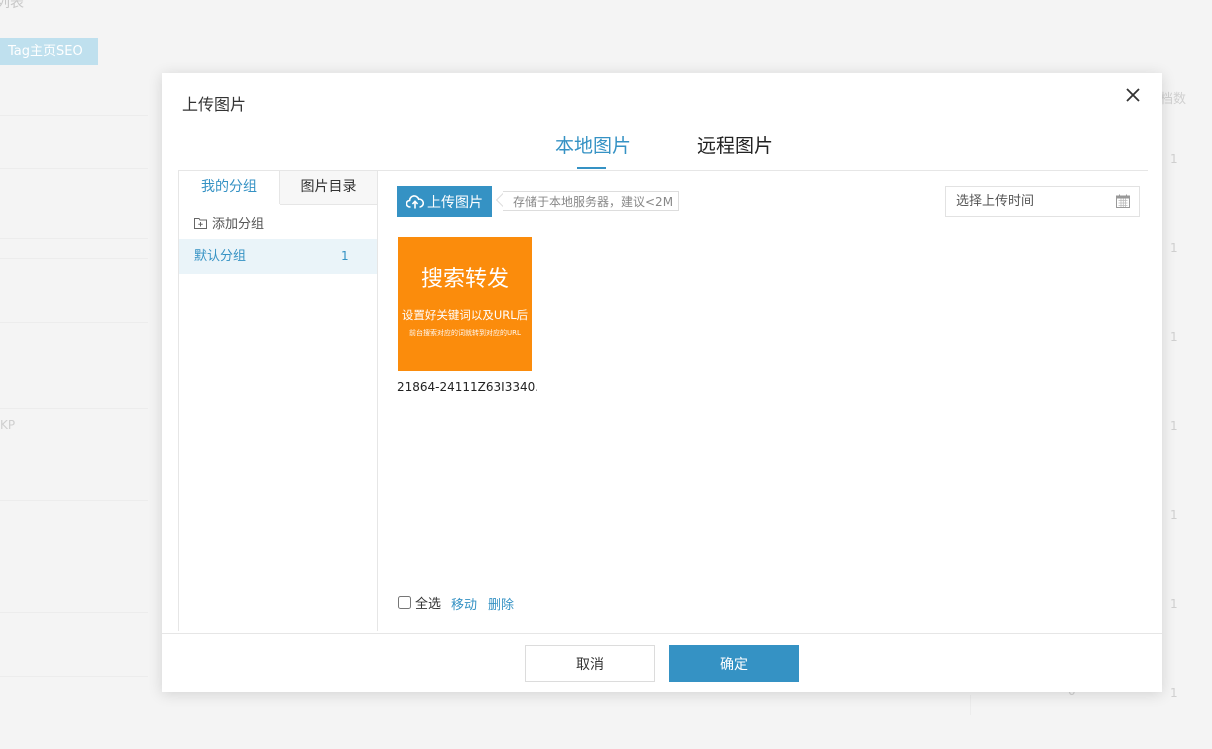 This screenshot has width=1212, height=749. I want to click on add-group-button: 添加分组, so click(229, 222).